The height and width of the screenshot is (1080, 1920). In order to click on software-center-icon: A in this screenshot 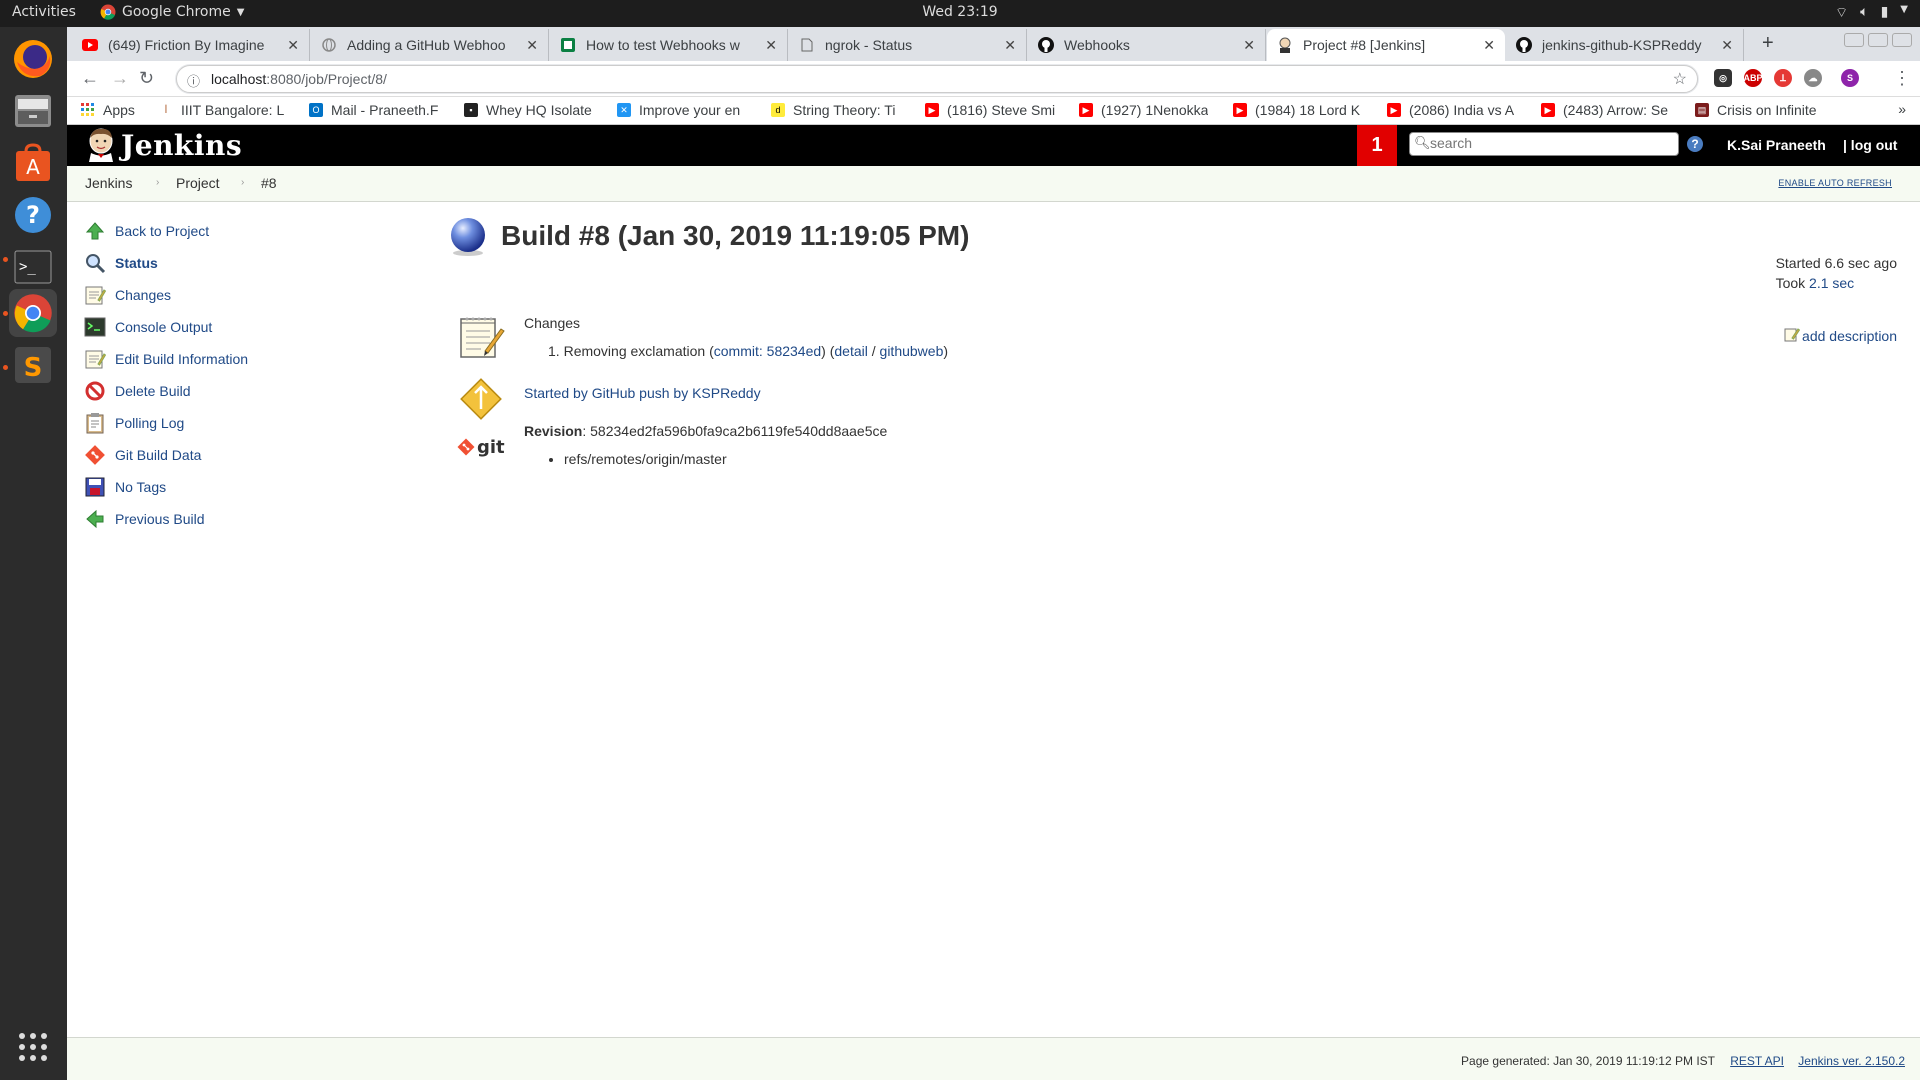, I will do `click(33, 163)`.